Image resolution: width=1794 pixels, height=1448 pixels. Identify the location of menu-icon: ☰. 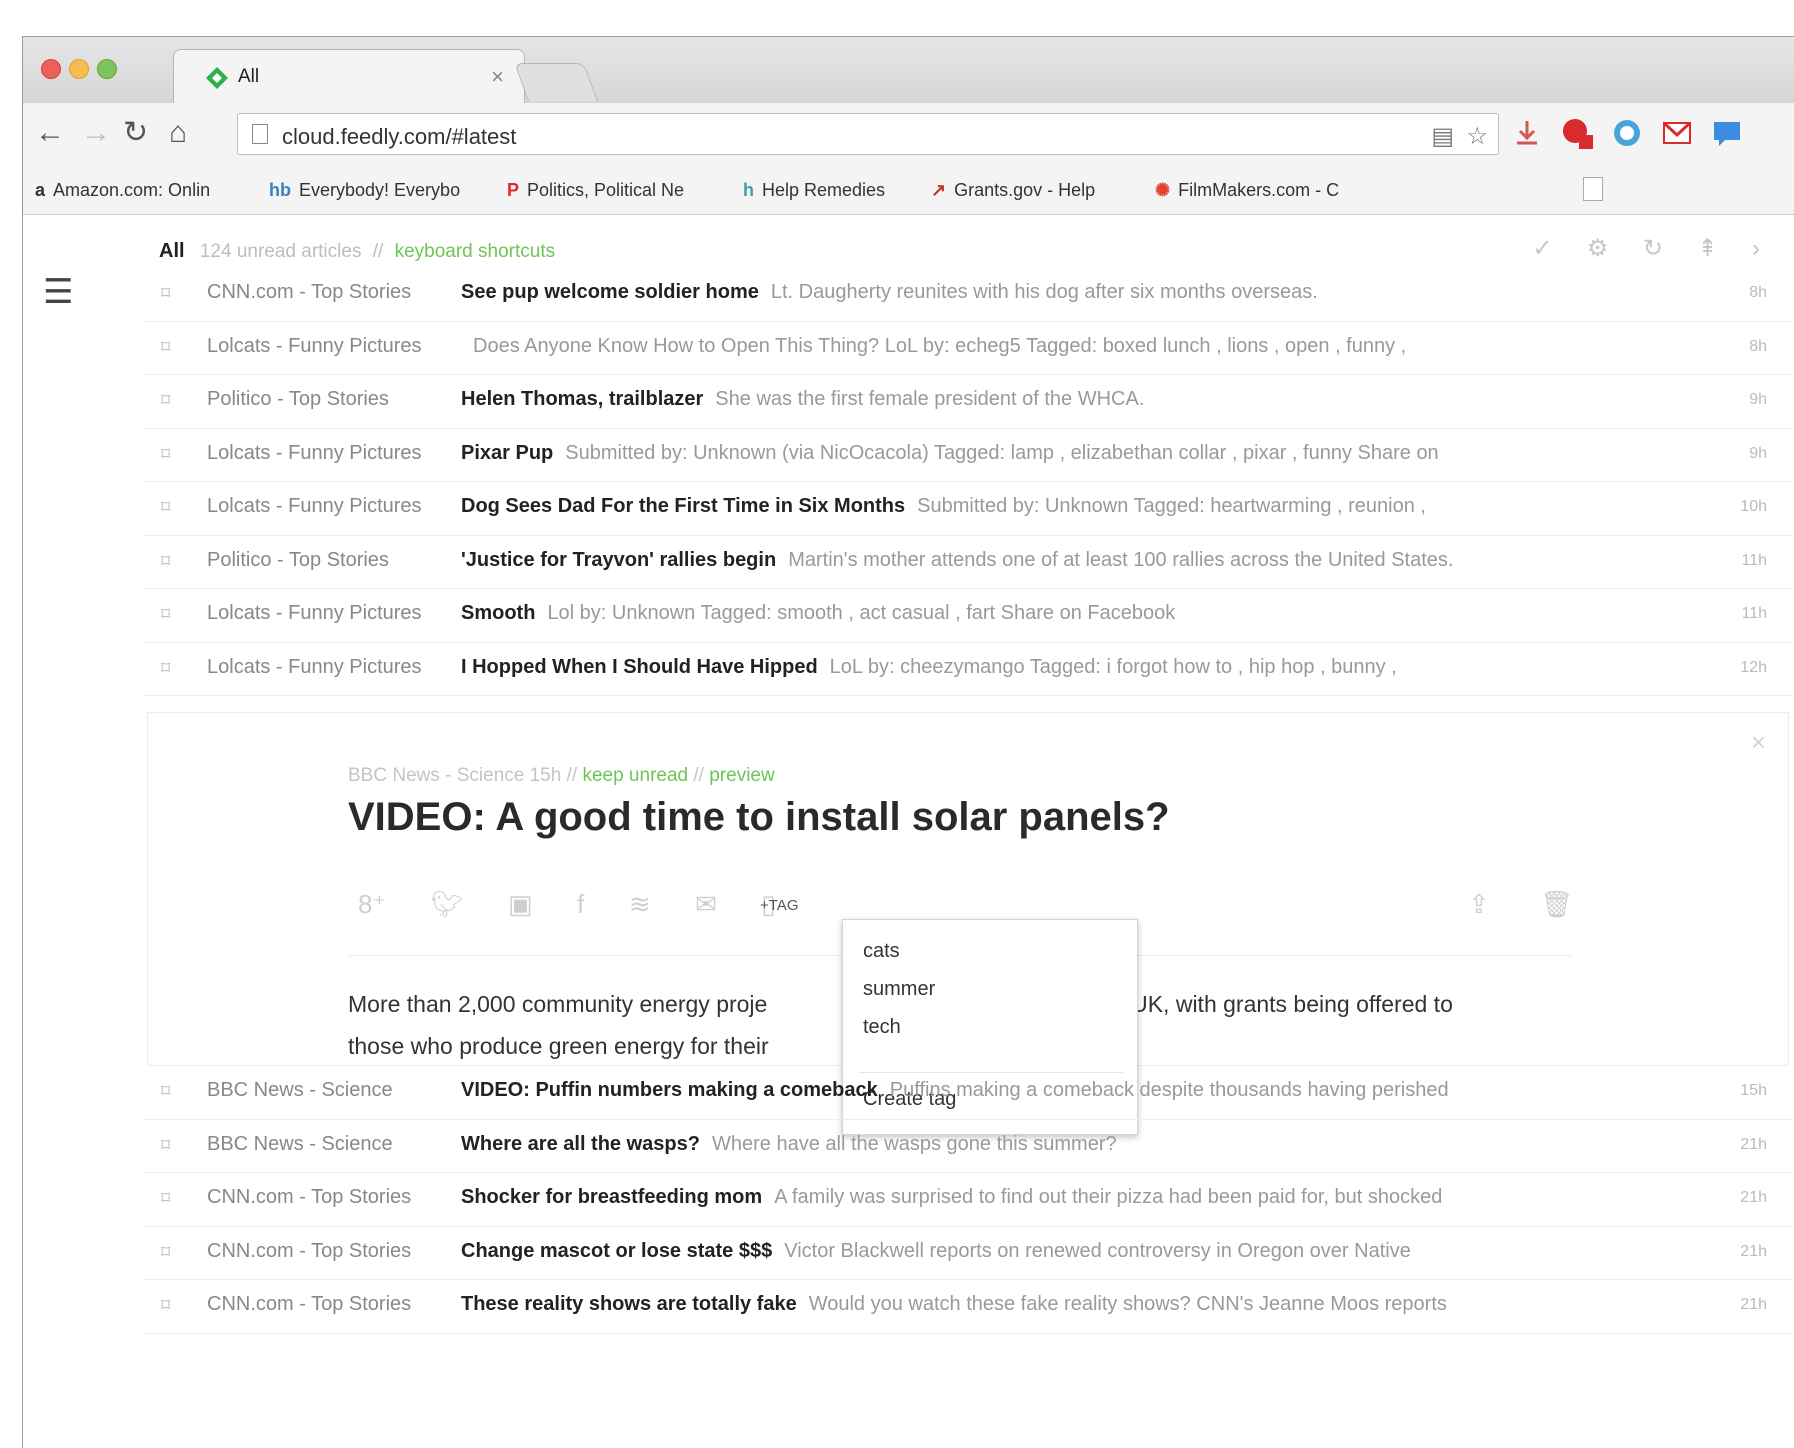
(58, 292).